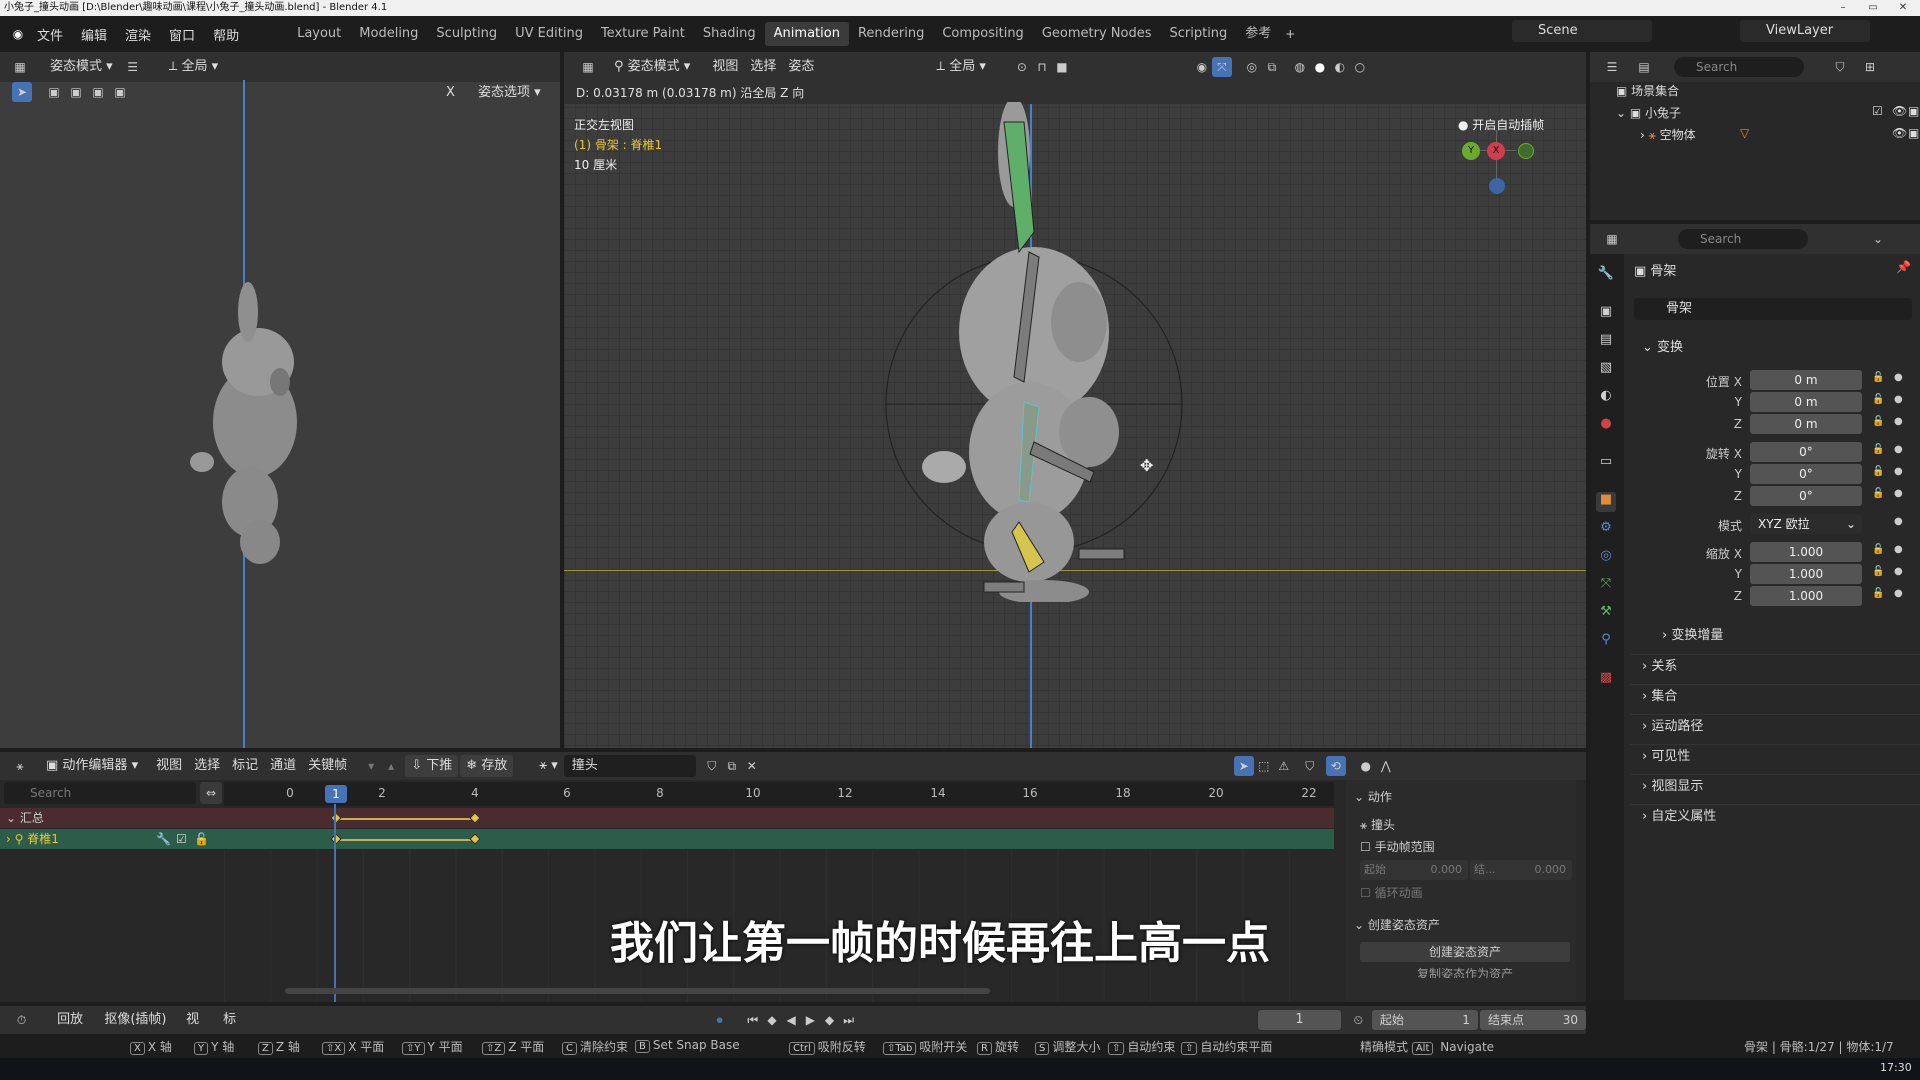 The width and height of the screenshot is (1920, 1080). Describe the element at coordinates (54, 92) in the screenshot. I see `select-box-icon: ▣` at that location.